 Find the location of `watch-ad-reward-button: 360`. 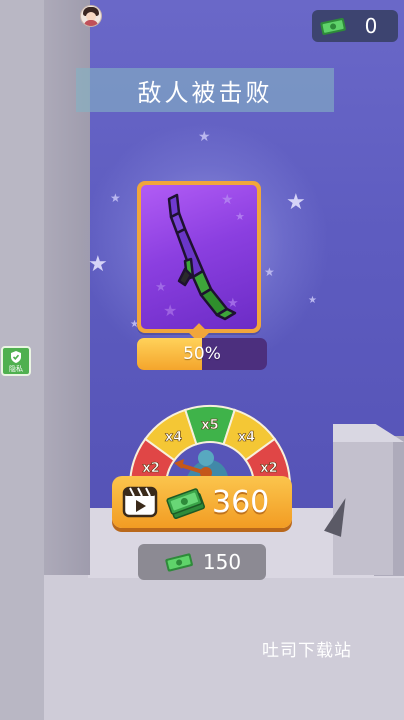

watch-ad-reward-button: 360 is located at coordinates (202, 502).